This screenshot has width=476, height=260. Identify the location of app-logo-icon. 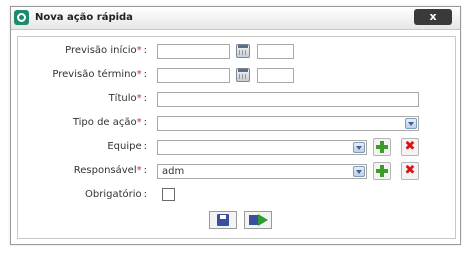
(21, 17).